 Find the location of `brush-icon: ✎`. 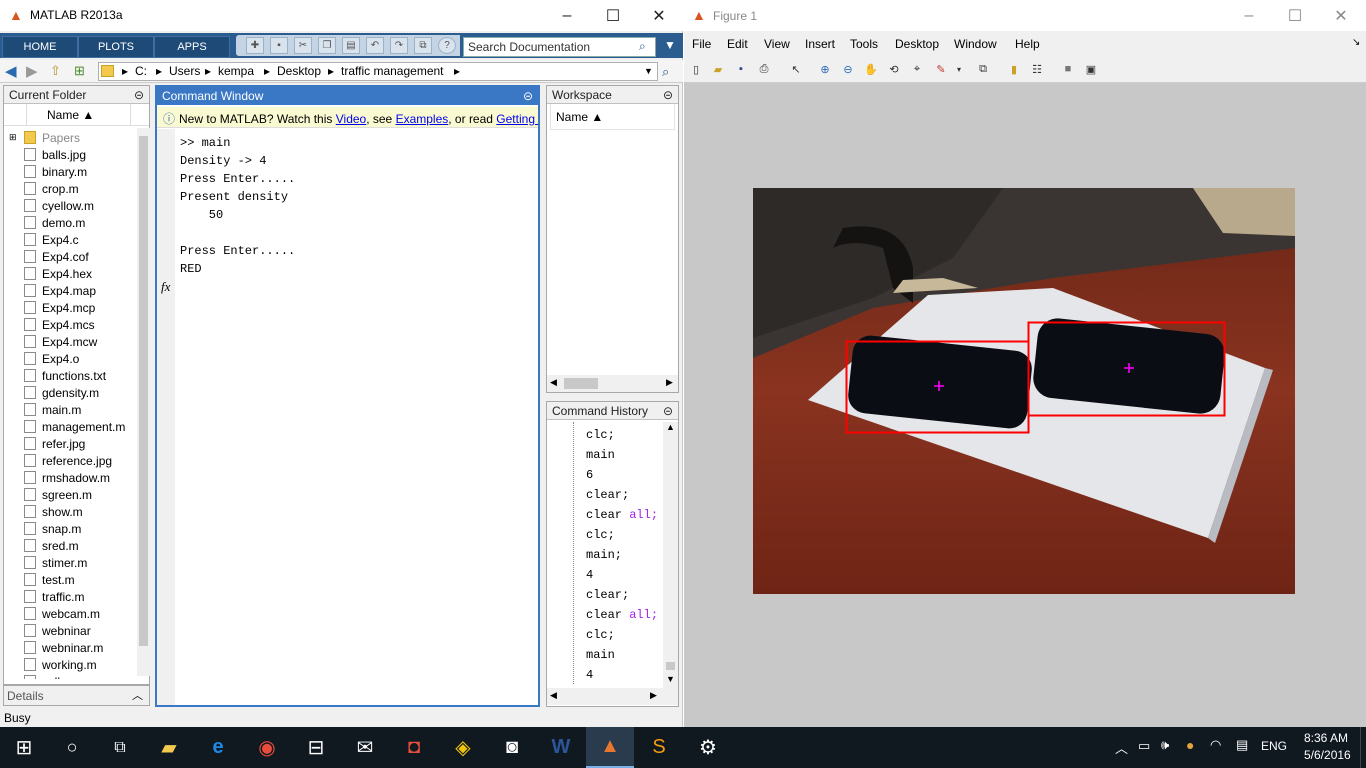

brush-icon: ✎ is located at coordinates (941, 69).